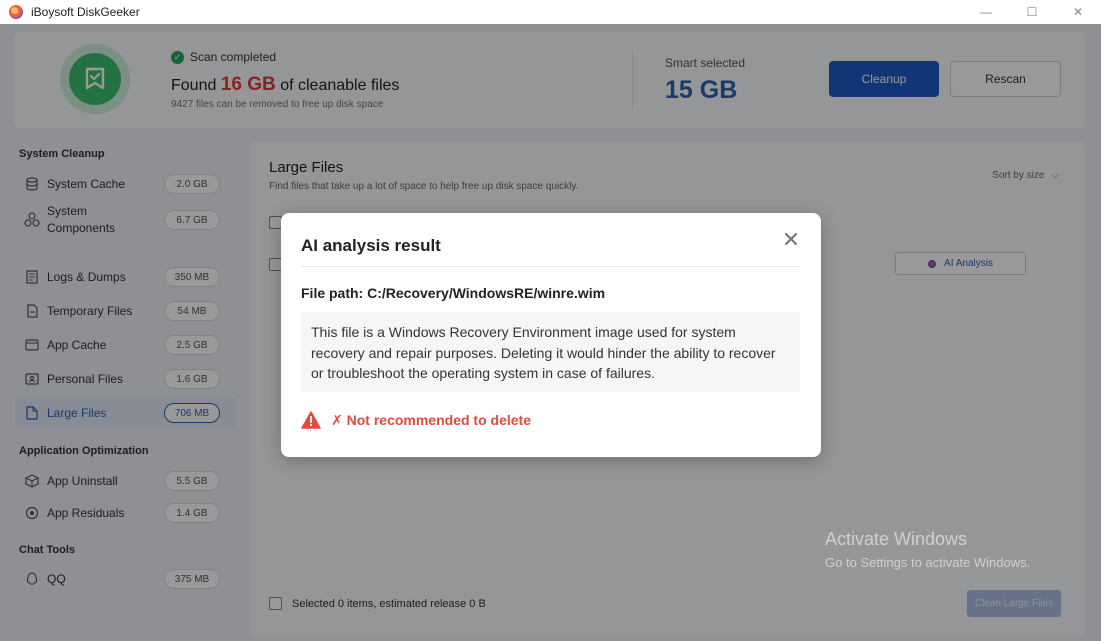  Describe the element at coordinates (311, 420) in the screenshot. I see `warning-triangle-icon` at that location.